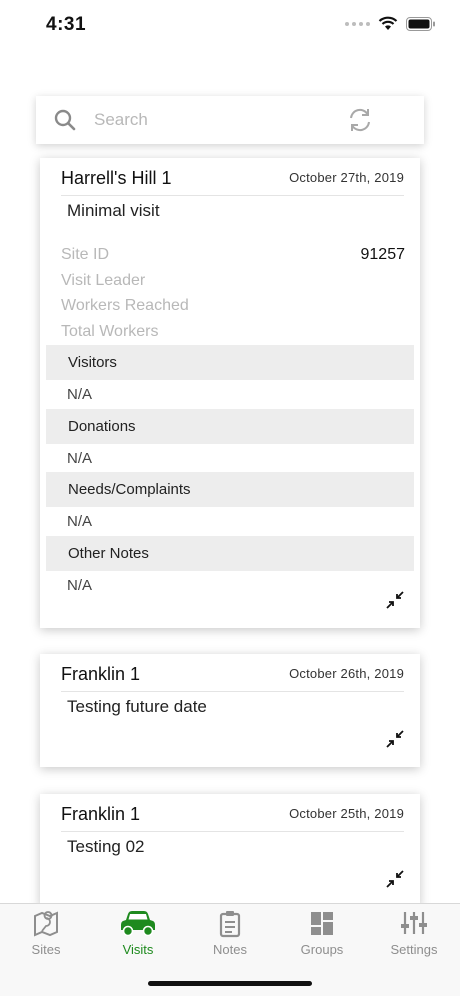 This screenshot has height=996, width=460. Describe the element at coordinates (230, 850) in the screenshot. I see `visit-card: Franklin 1 October 25th, 2019 Testing 02` at that location.